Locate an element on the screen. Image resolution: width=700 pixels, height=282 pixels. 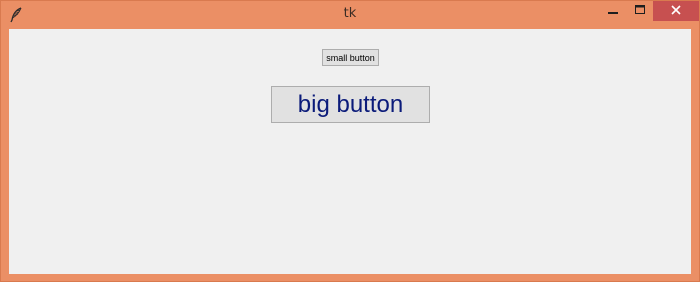
maximize-icon is located at coordinates (640, 11).